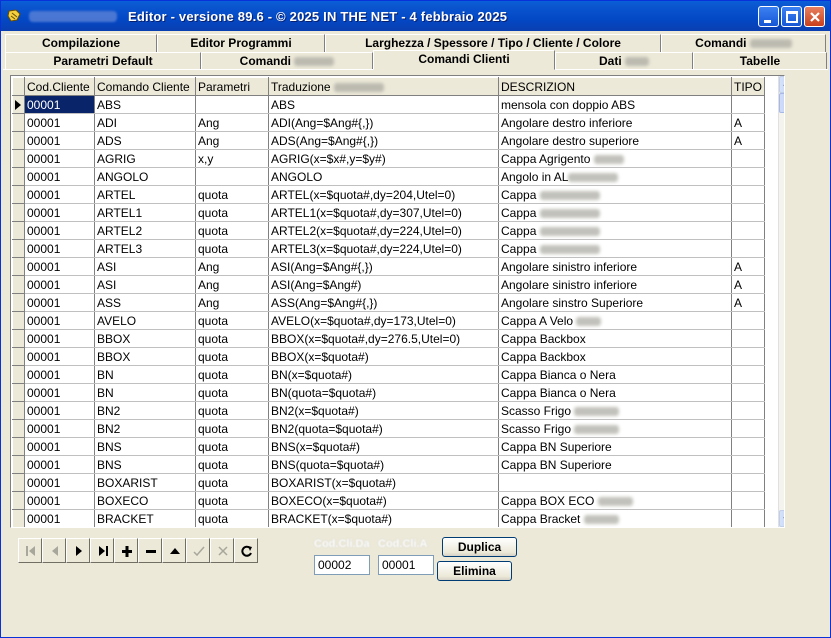  Describe the element at coordinates (383, 158) in the screenshot. I see `cell-traduzione: AGRIG(x=$x#,y=$y#)` at that location.